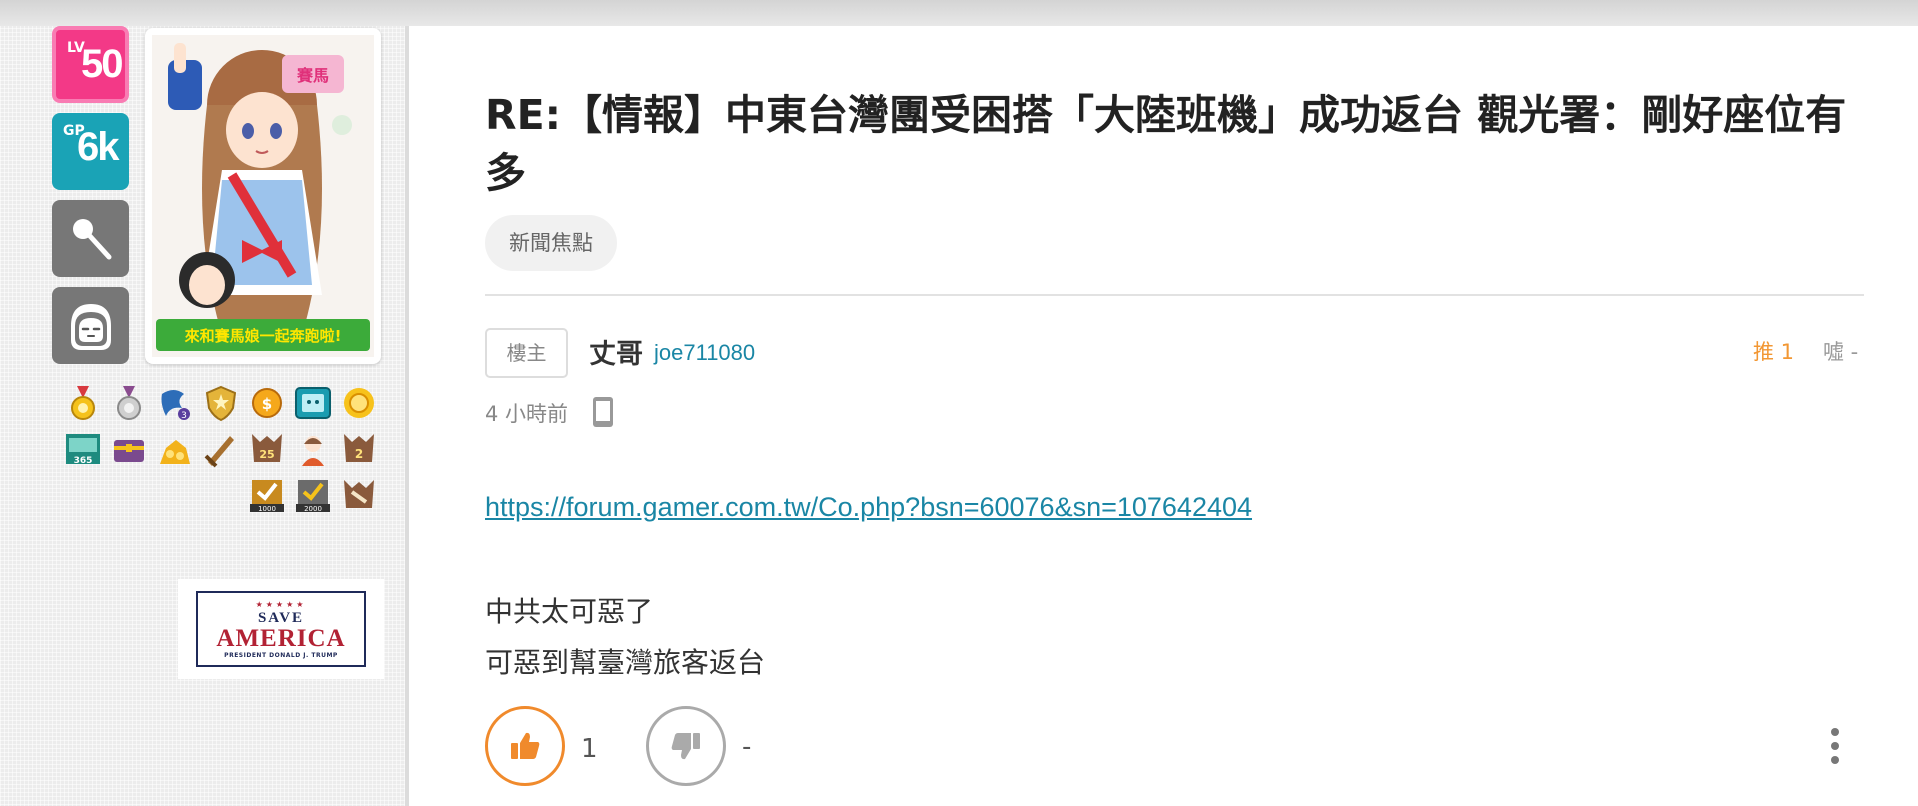 The width and height of the screenshot is (1918, 806). I want to click on gp-value: 6k, so click(98, 147).